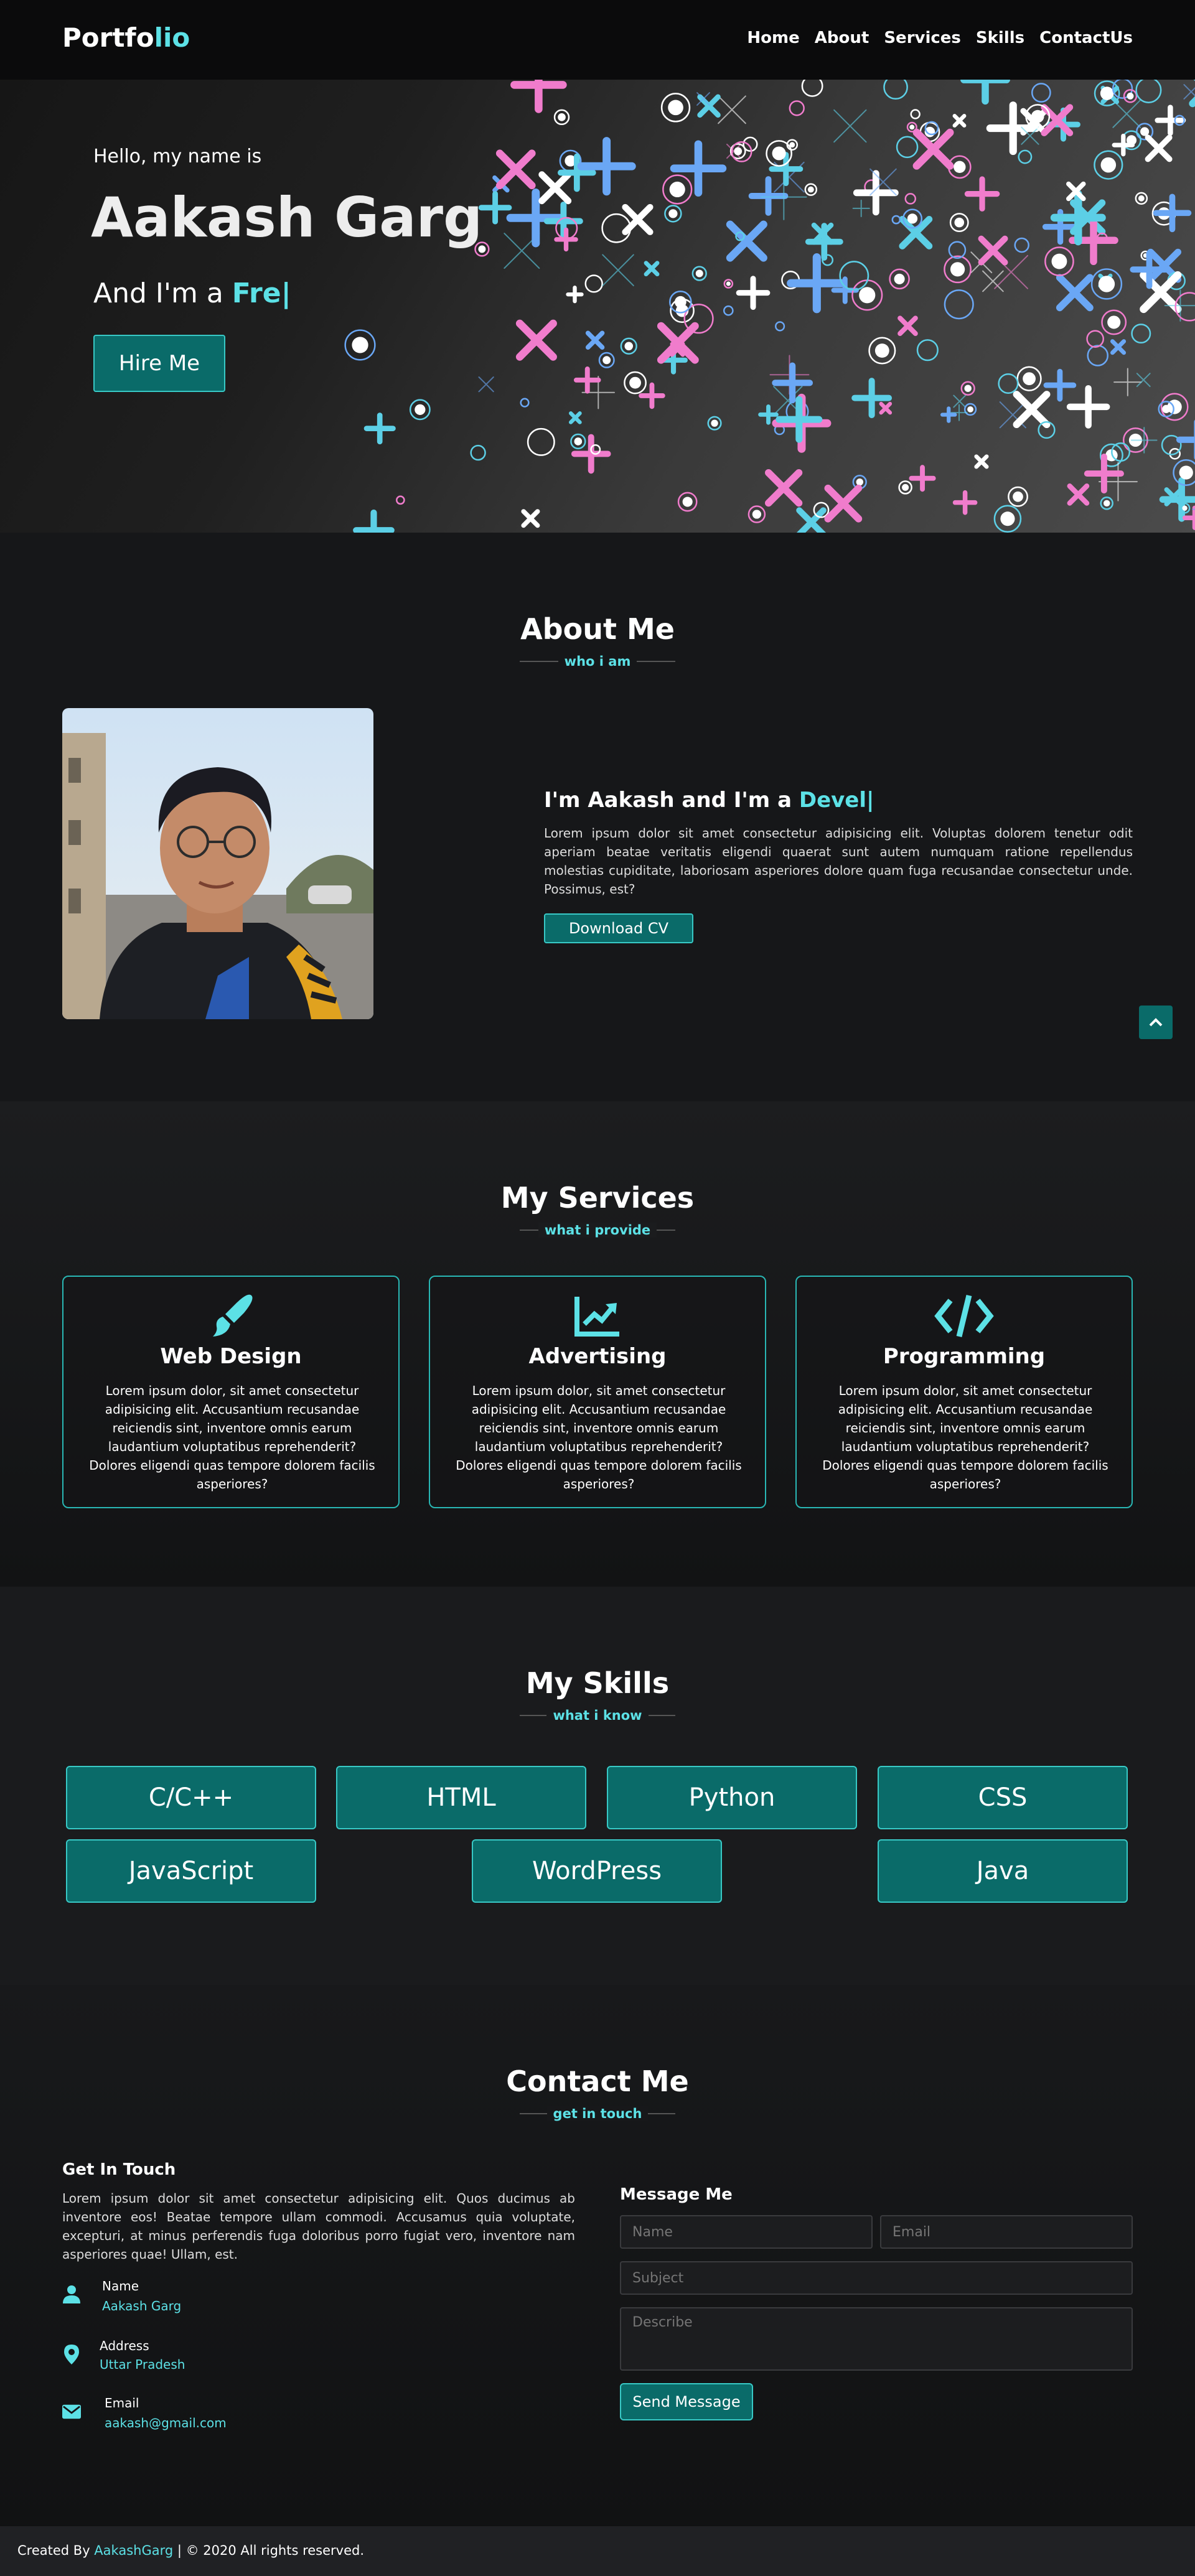 This screenshot has height=2576, width=1195. Describe the element at coordinates (597, 1683) in the screenshot. I see `skills-title: My Skills` at that location.